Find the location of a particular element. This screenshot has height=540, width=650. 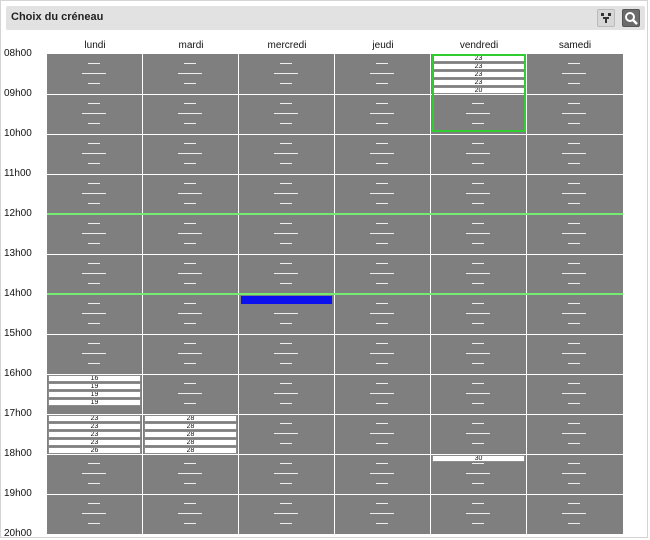

booked-slot: 23 is located at coordinates (94, 434).